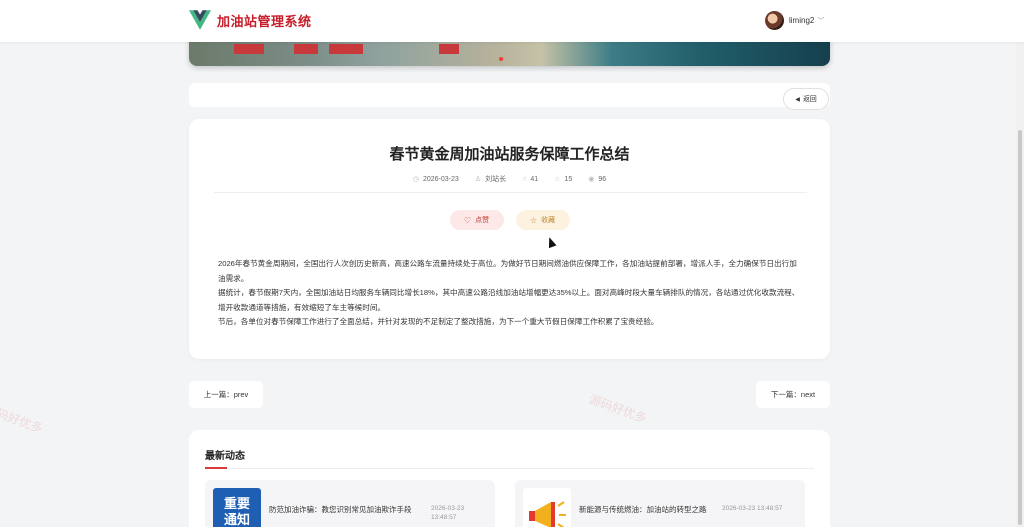  I want to click on prev-article-link: 上一篇：prev, so click(226, 394).